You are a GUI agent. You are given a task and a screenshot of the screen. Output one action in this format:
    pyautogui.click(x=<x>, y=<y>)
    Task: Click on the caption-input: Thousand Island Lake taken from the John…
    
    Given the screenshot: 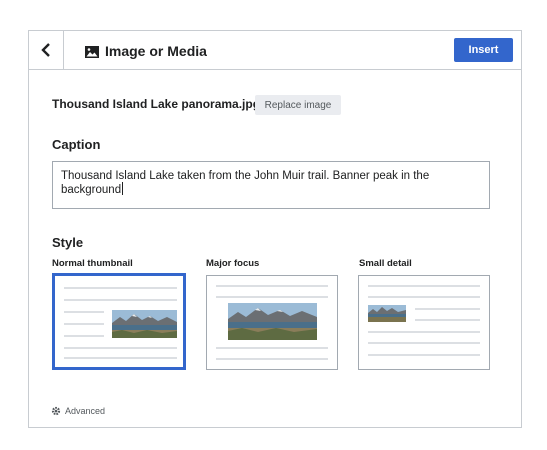 What is the action you would take?
    pyautogui.click(x=271, y=185)
    